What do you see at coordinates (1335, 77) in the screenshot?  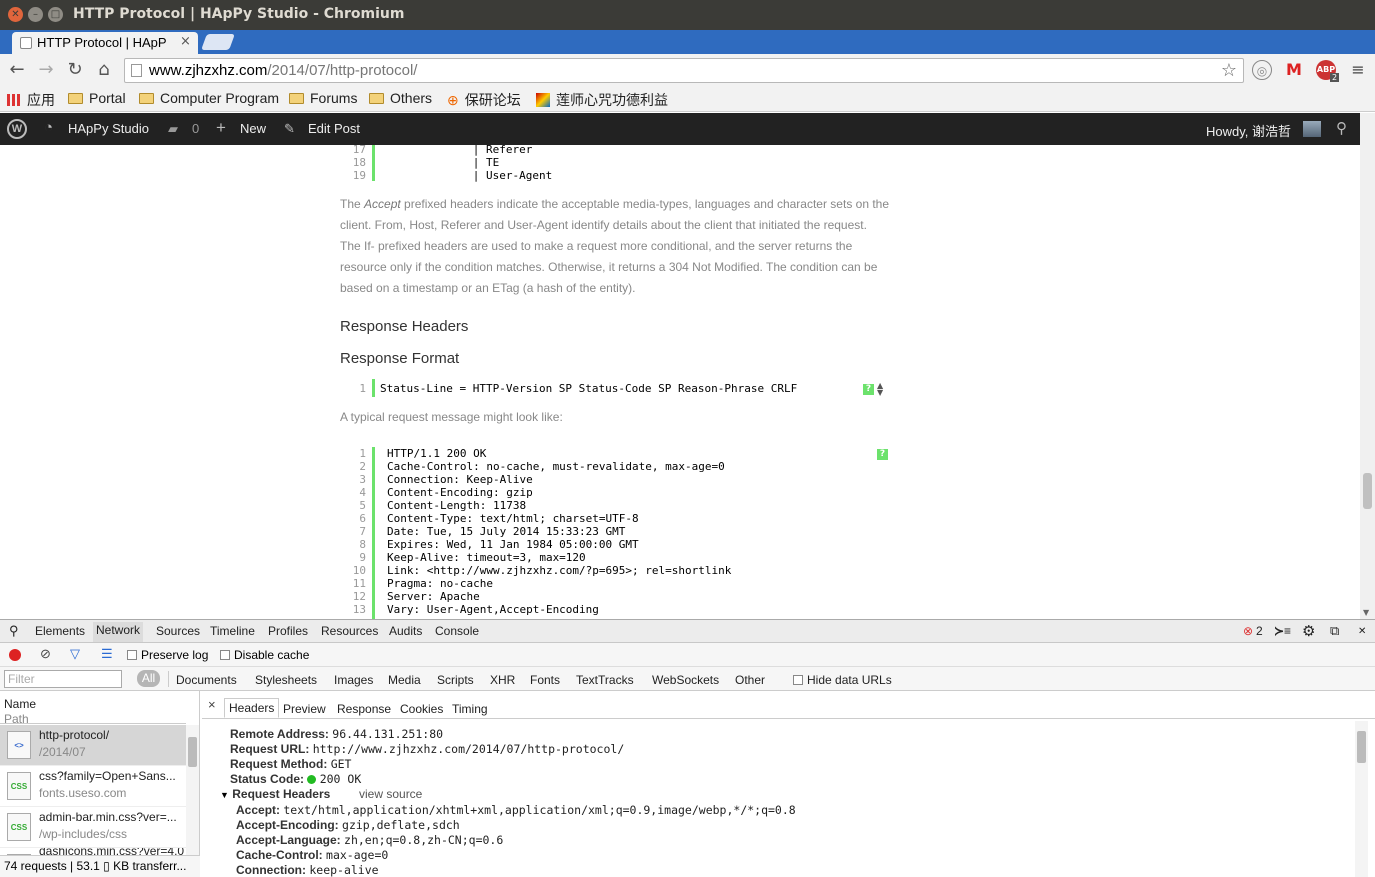 I see `adblock-badge: 2` at bounding box center [1335, 77].